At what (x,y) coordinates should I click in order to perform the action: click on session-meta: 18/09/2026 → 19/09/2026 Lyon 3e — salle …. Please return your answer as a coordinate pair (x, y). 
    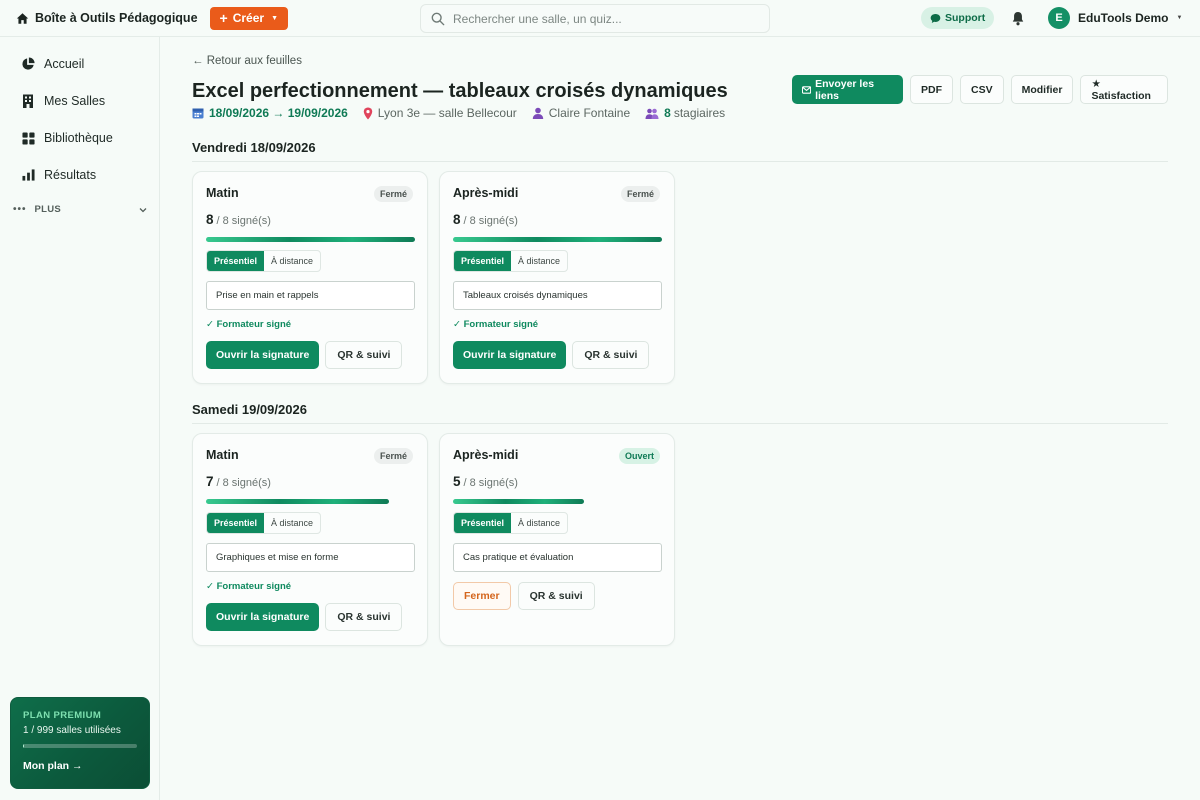
    Looking at the image, I should click on (466, 113).